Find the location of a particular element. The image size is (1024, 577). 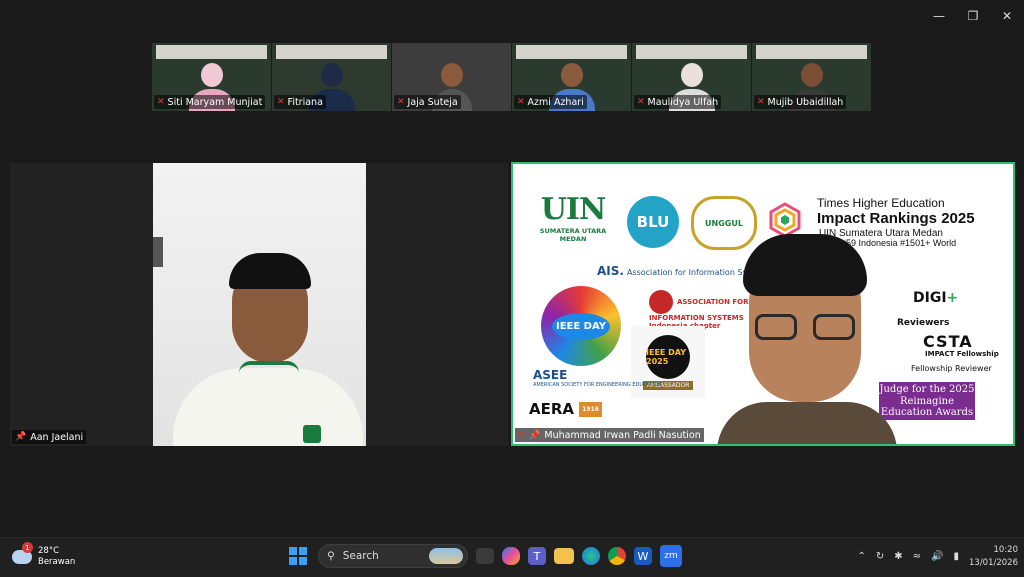

participant-name-label: ✕ Siti Maryam Munjiat is located at coordinates (210, 102).